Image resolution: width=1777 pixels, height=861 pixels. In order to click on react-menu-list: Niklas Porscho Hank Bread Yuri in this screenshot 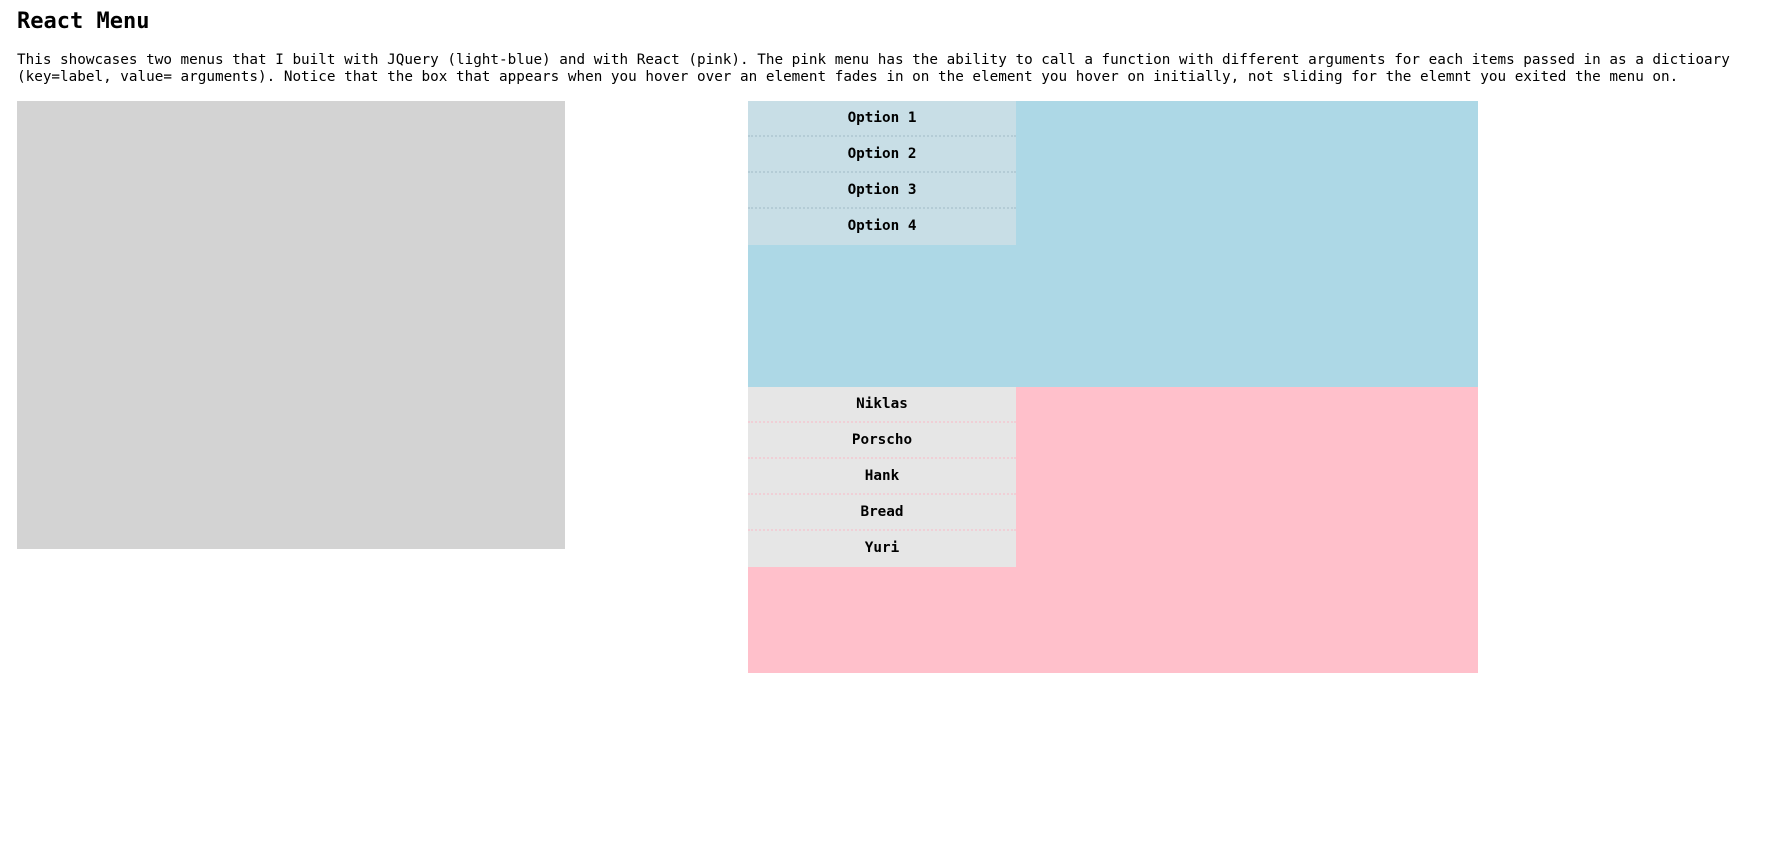, I will do `click(882, 477)`.